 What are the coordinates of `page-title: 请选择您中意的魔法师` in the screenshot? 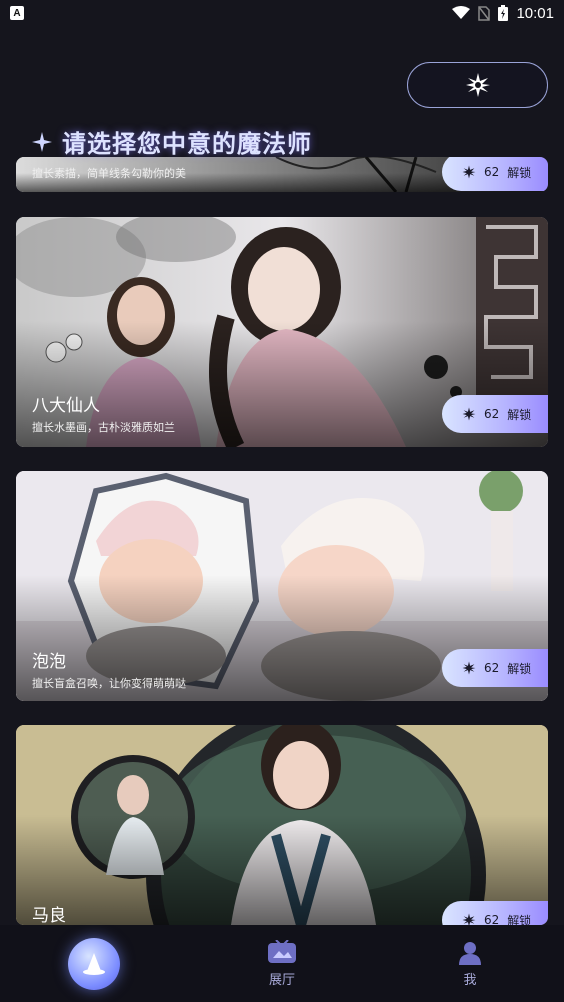 It's located at (172, 141).